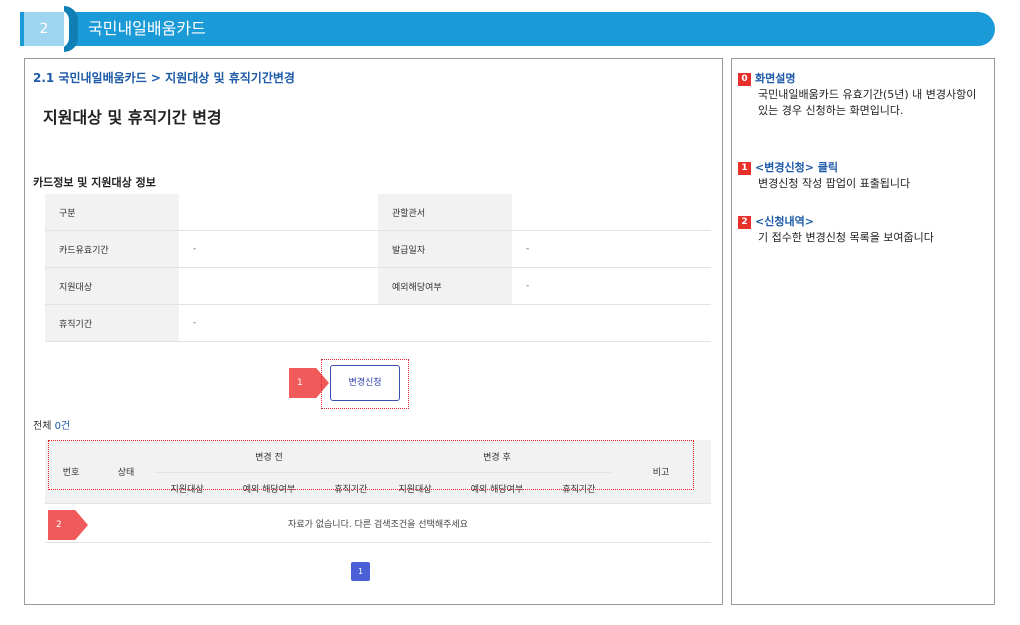 The image size is (1020, 625). What do you see at coordinates (775, 78) in the screenshot?
I see `note-title: 화면설명` at bounding box center [775, 78].